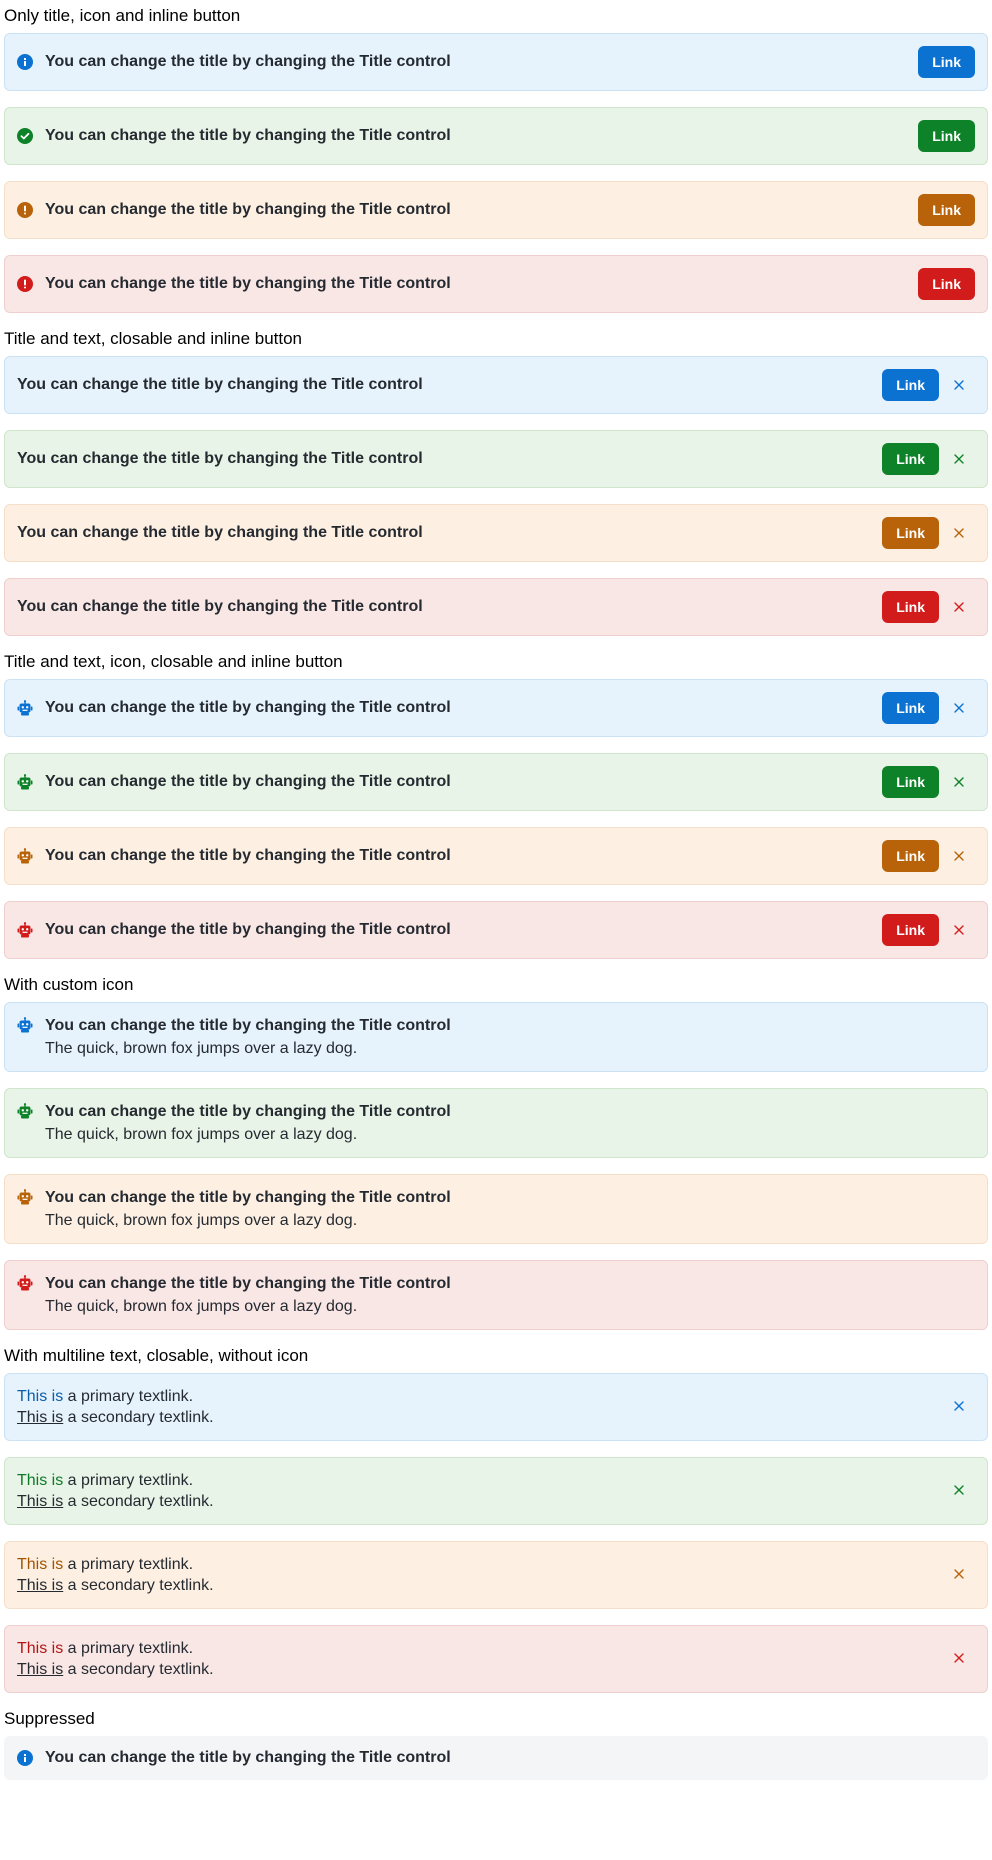 The image size is (992, 1860). What do you see at coordinates (25, 284) in the screenshot?
I see `alert-circle-icon` at bounding box center [25, 284].